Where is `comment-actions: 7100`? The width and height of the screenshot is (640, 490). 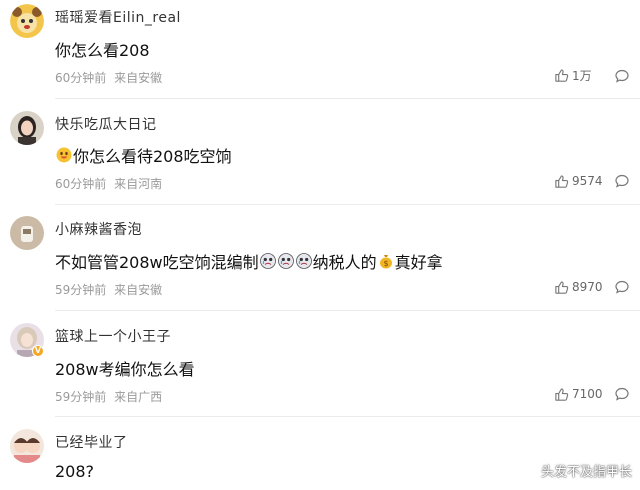 comment-actions: 7100 is located at coordinates (592, 394).